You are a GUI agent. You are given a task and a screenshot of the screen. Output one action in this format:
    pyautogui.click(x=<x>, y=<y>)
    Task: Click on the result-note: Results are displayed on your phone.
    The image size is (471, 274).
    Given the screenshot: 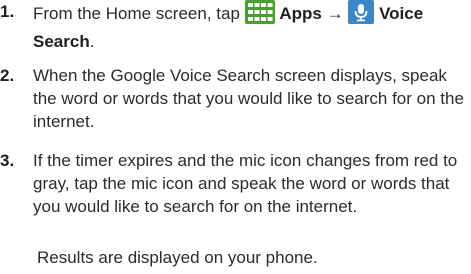 What is the action you would take?
    pyautogui.click(x=177, y=257)
    